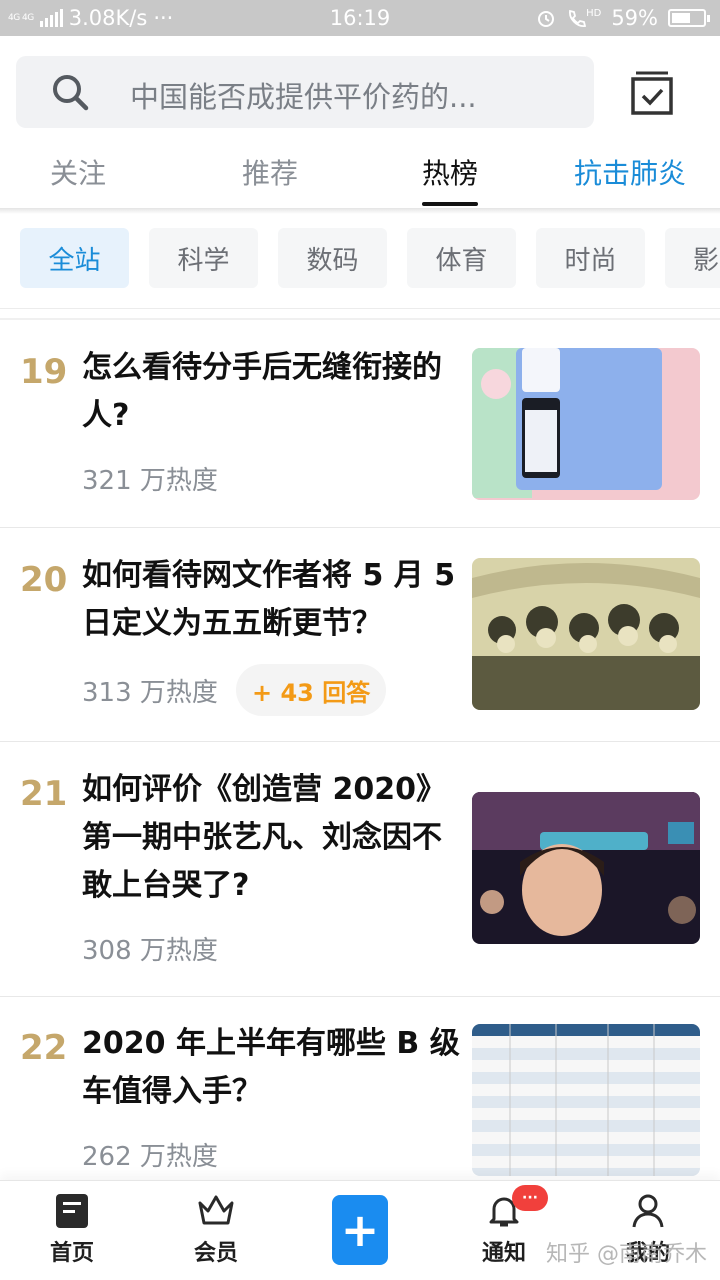  I want to click on status-right: HD 59%, so click(623, 18).